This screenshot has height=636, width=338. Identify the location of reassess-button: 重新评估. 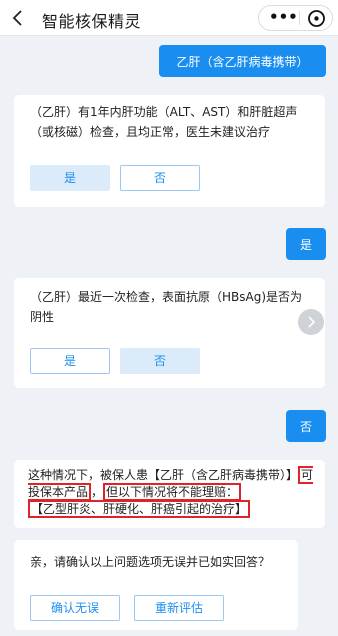
(179, 608).